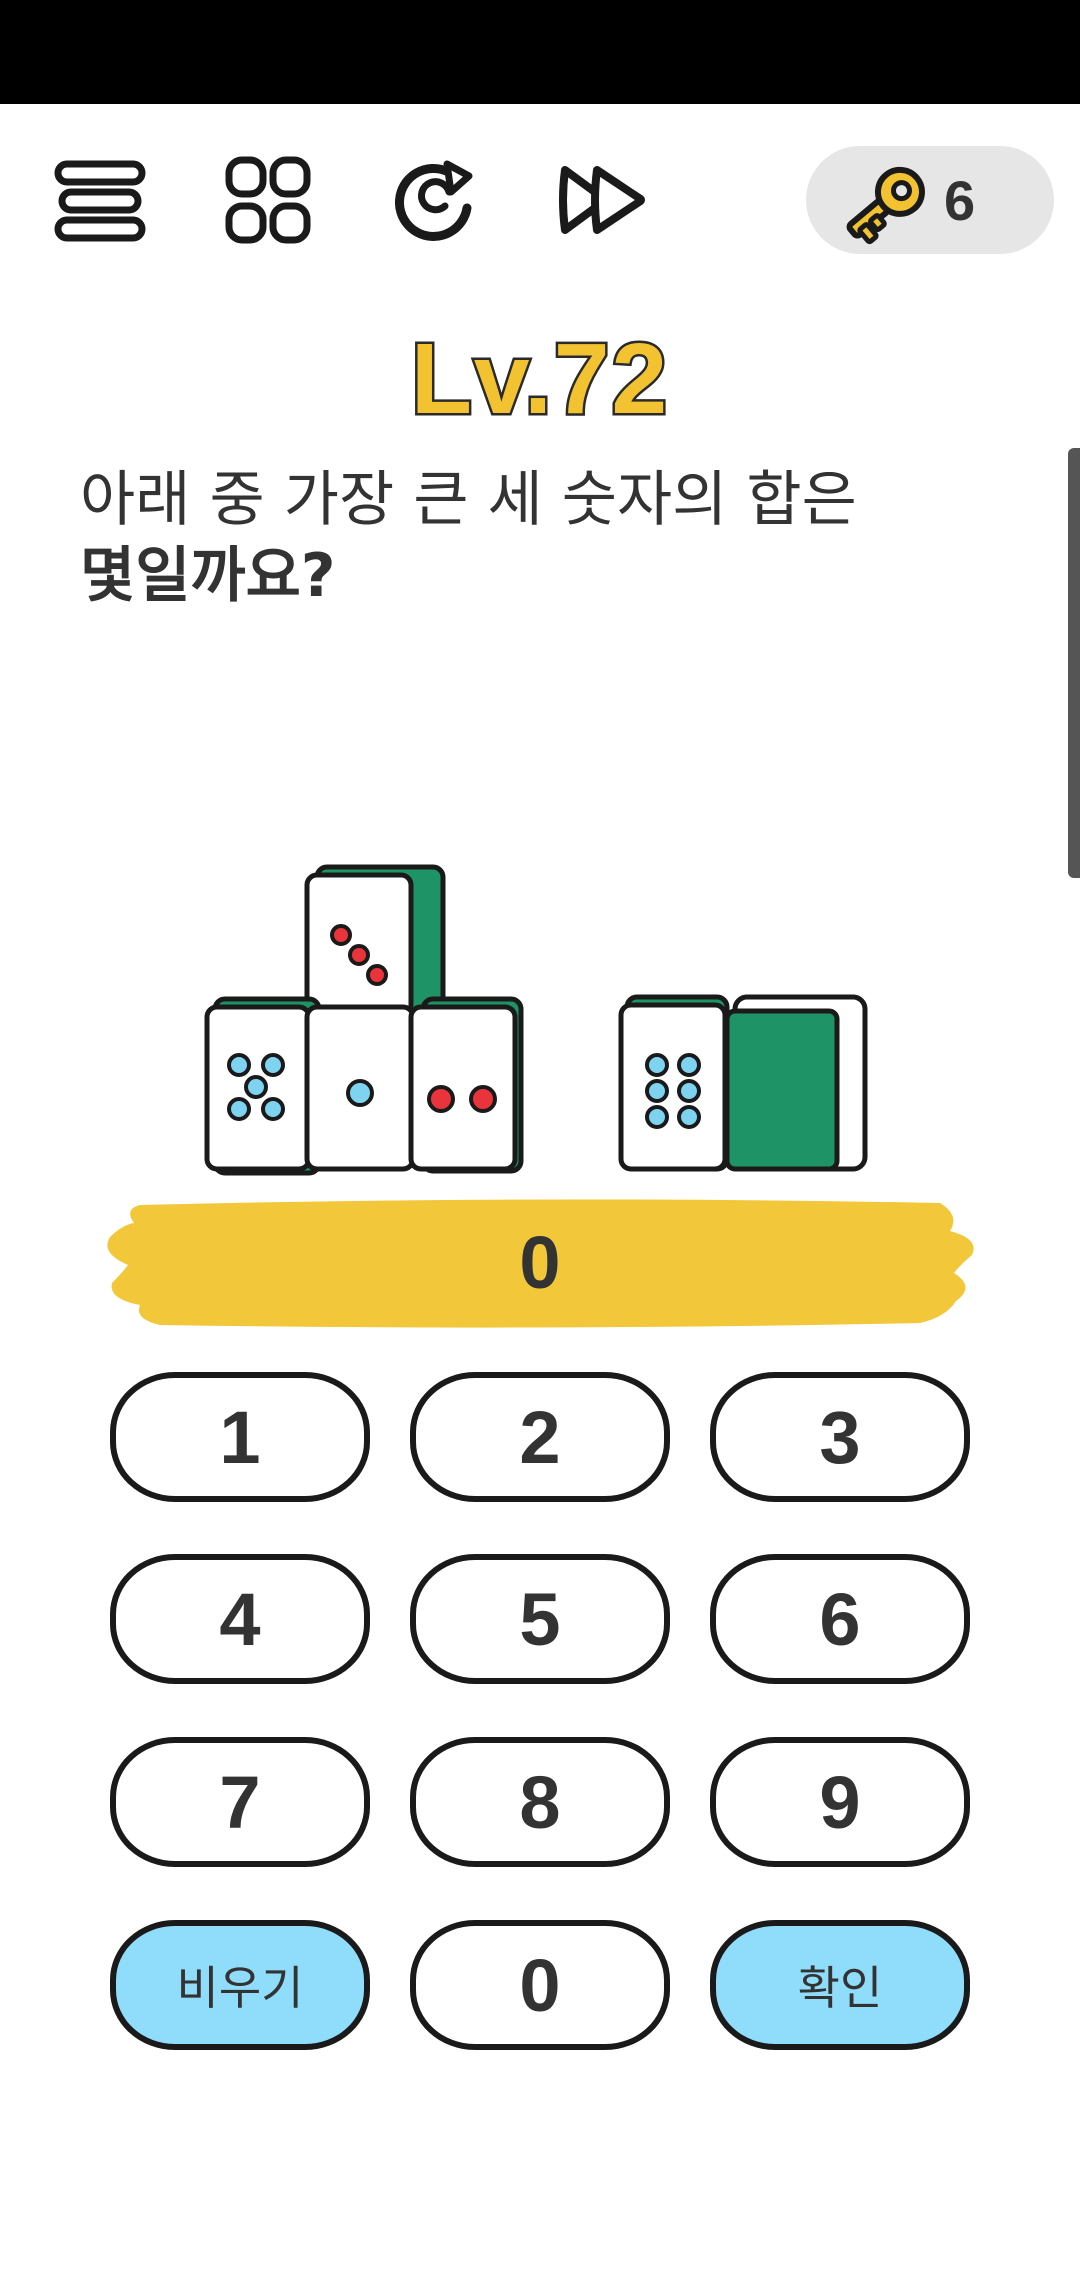 The image size is (1080, 2280). What do you see at coordinates (360, 1088) in the screenshot?
I see `mahjong-tile-one-blue` at bounding box center [360, 1088].